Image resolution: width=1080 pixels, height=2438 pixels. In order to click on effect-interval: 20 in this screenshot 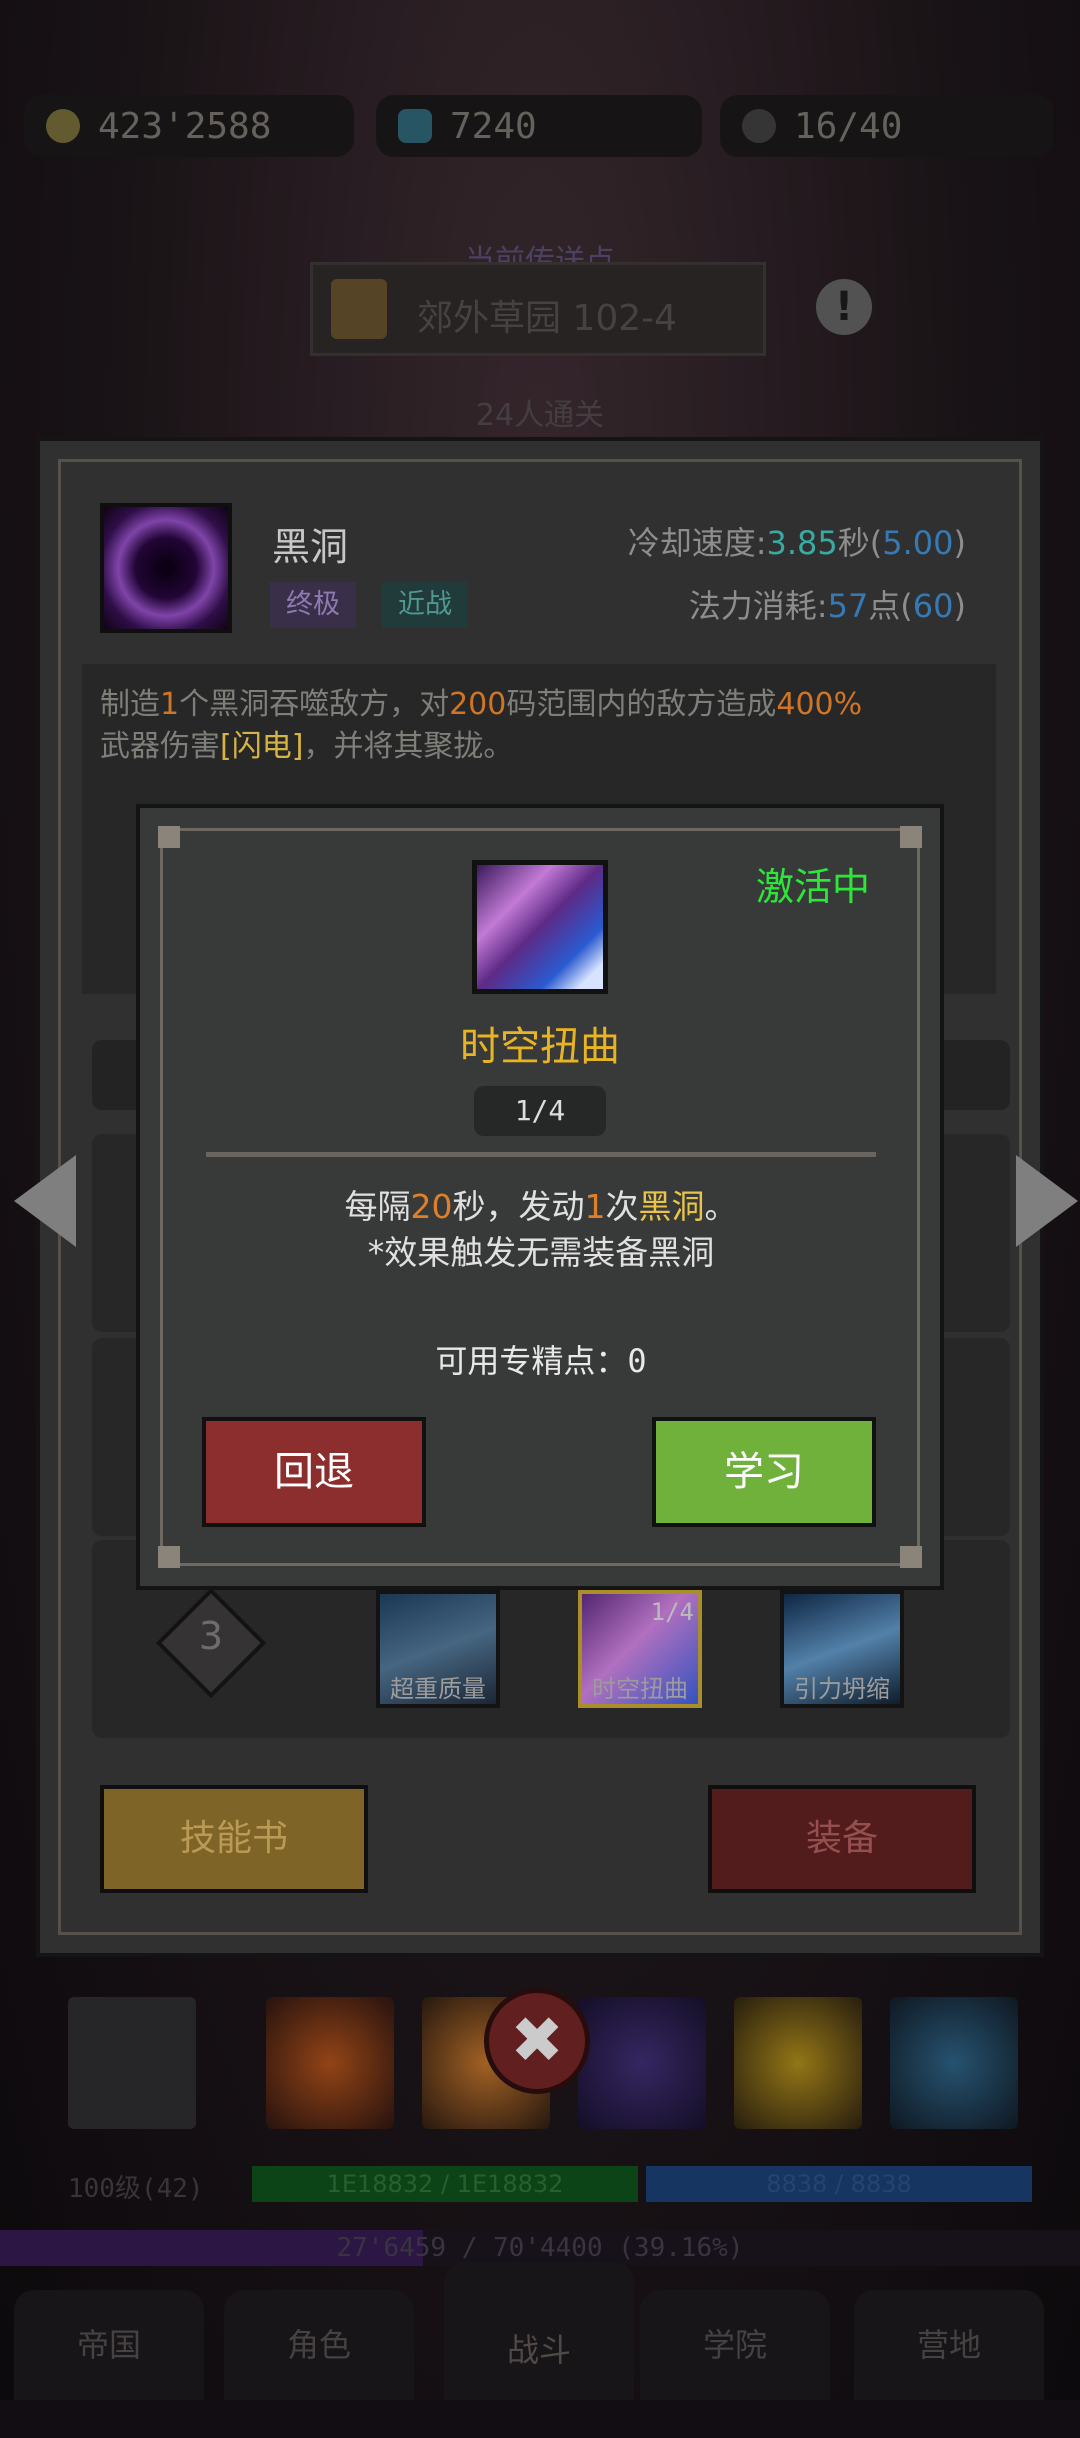, I will do `click(431, 1206)`.